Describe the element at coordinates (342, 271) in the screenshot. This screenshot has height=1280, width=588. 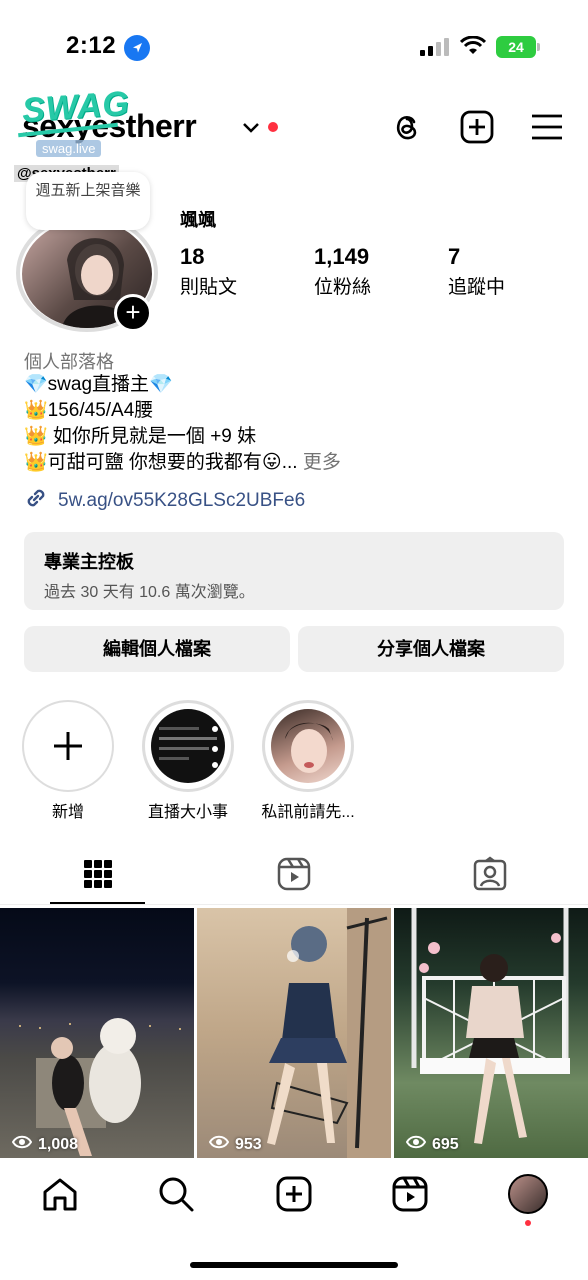
I see `stat-followers: 1,149 位粉絲` at that location.